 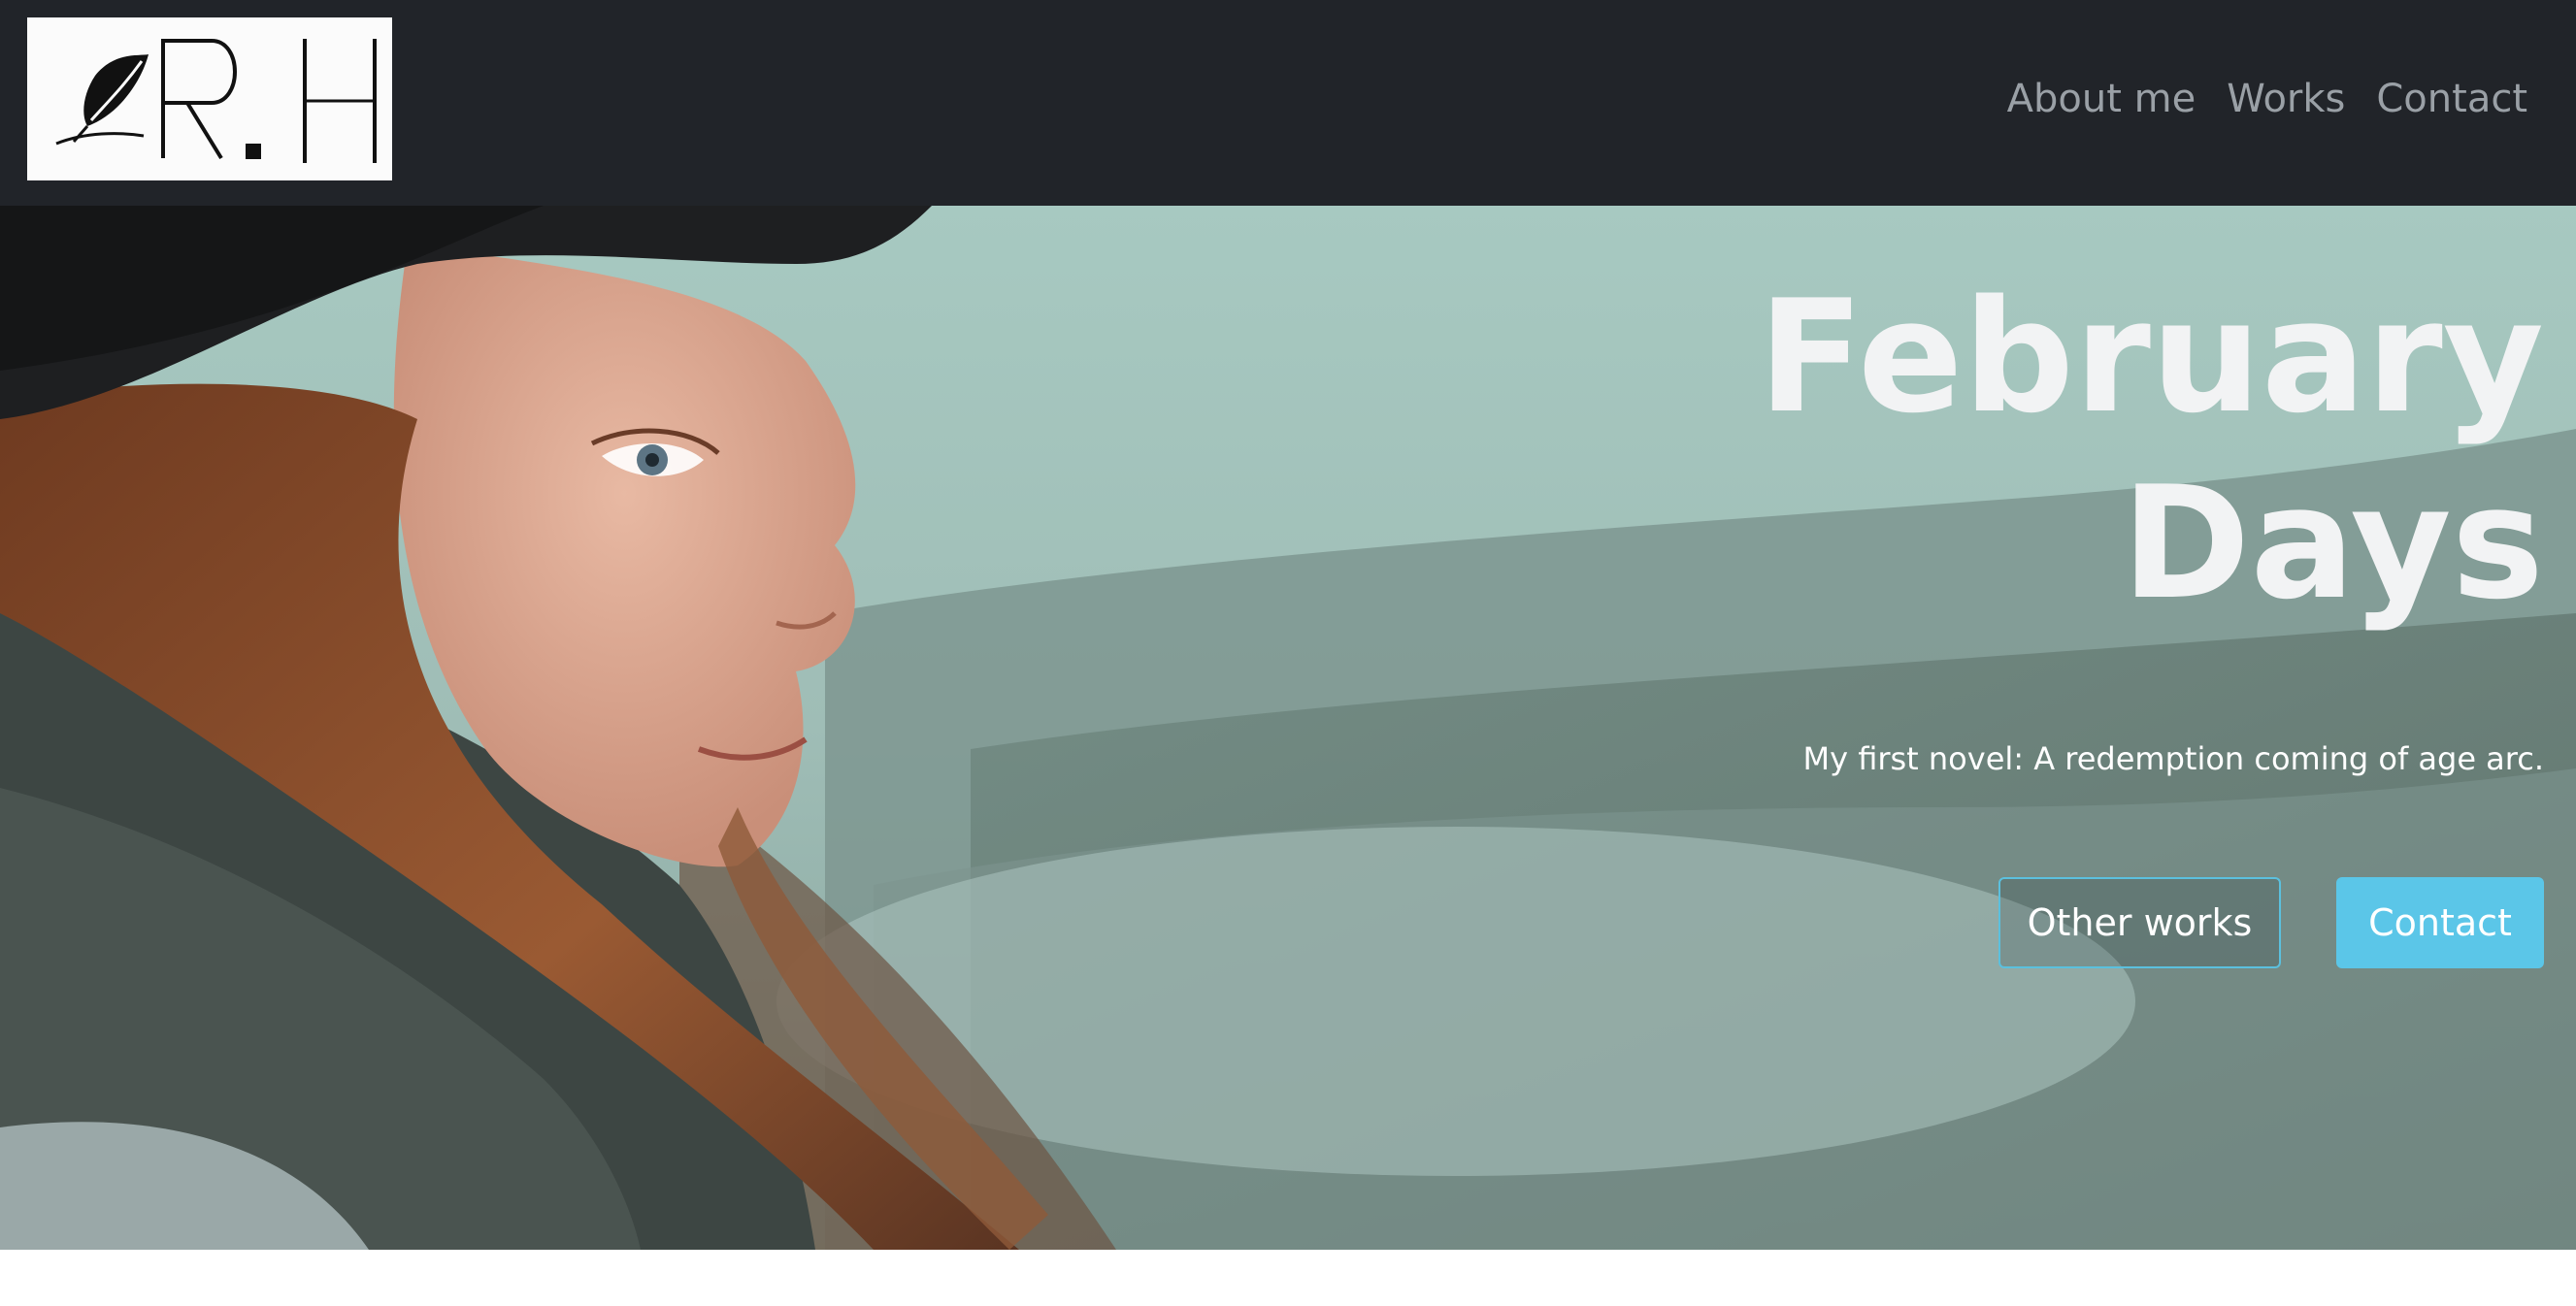 What do you see at coordinates (2101, 99) in the screenshot?
I see `nav-link-about: About me` at bounding box center [2101, 99].